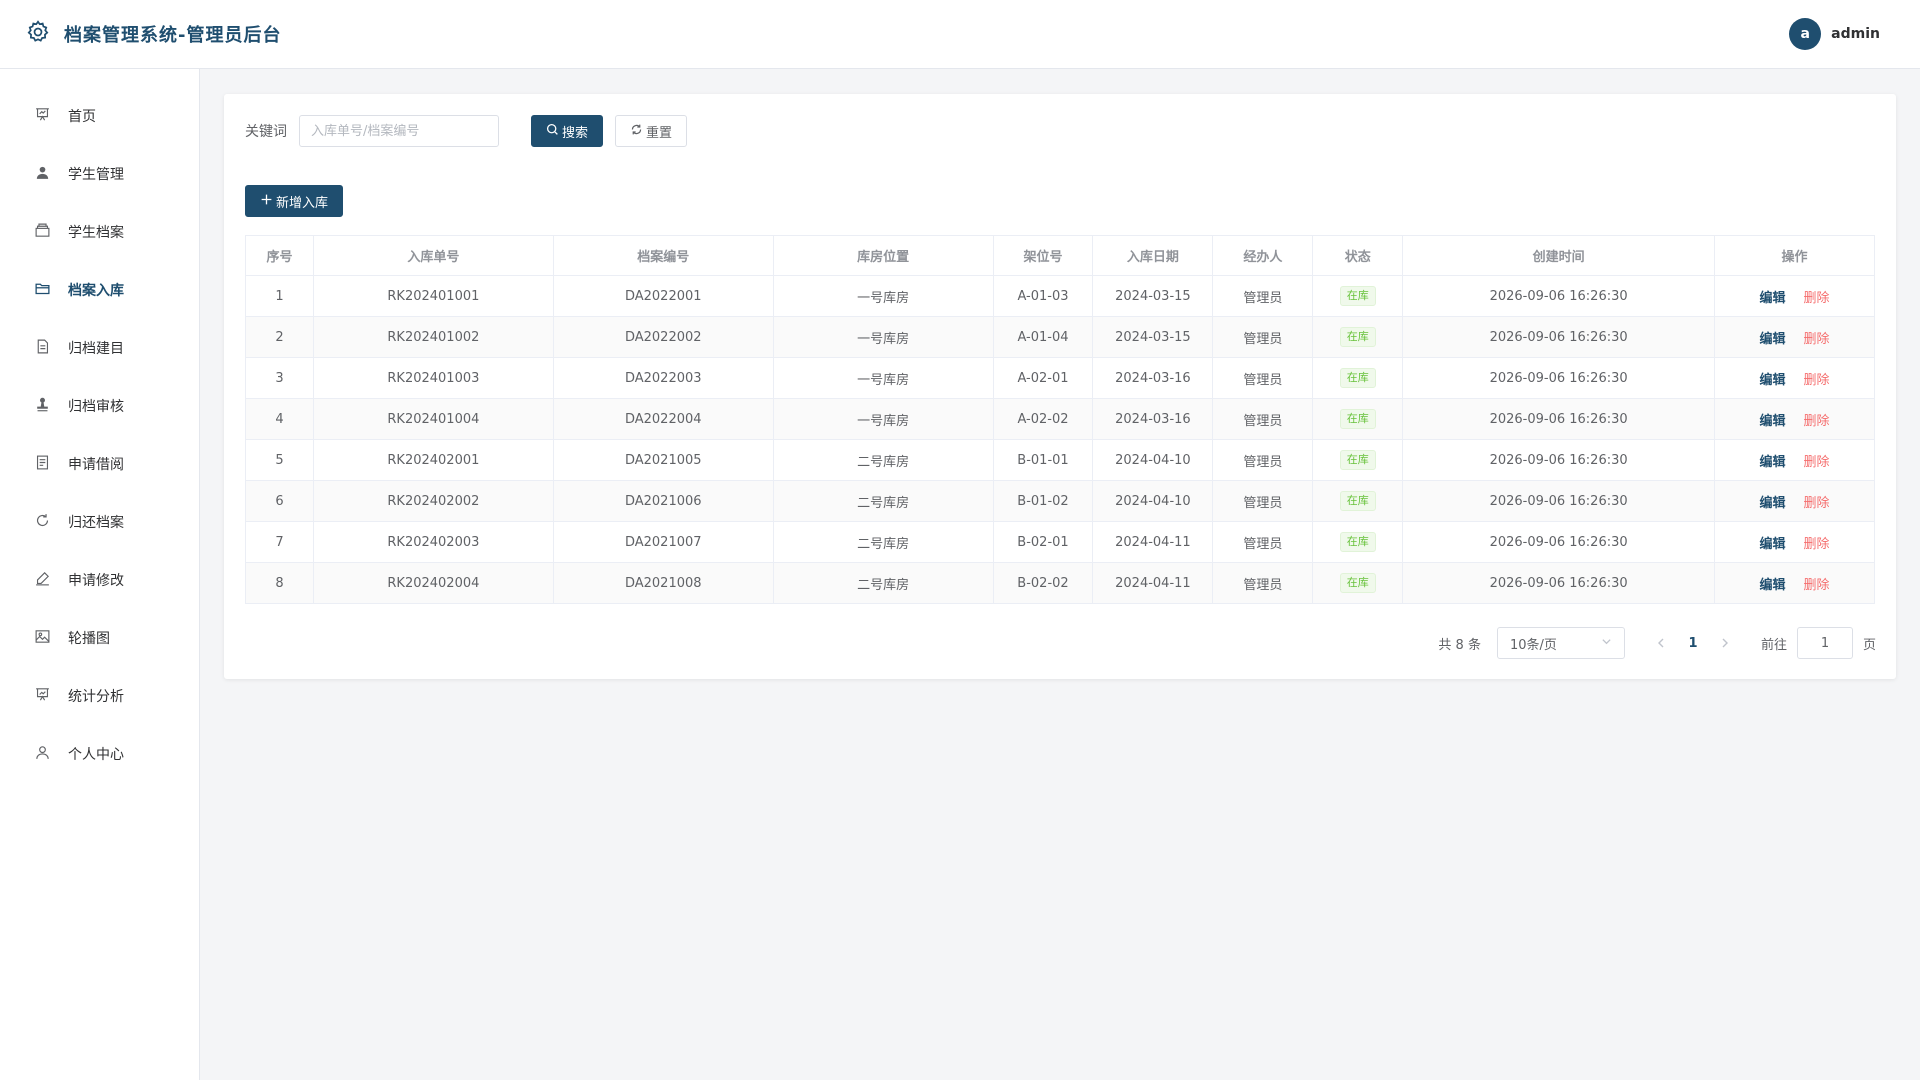 The image size is (1920, 1080). Describe the element at coordinates (1661, 643) in the screenshot. I see `prev-page-button` at that location.